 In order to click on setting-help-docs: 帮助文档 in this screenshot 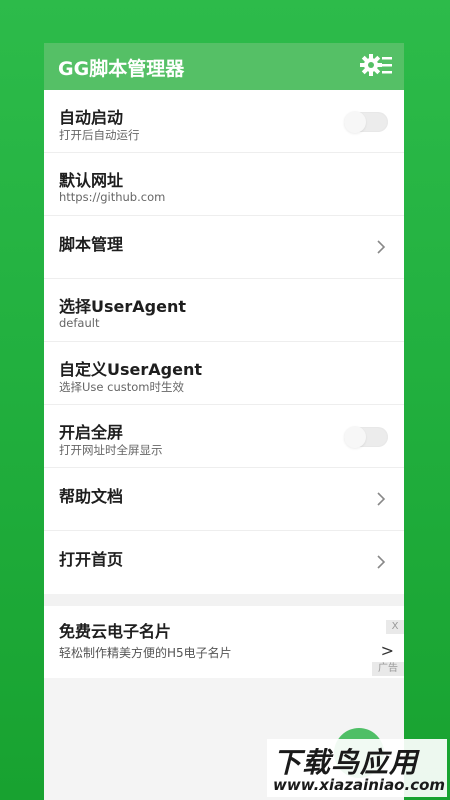, I will do `click(224, 499)`.